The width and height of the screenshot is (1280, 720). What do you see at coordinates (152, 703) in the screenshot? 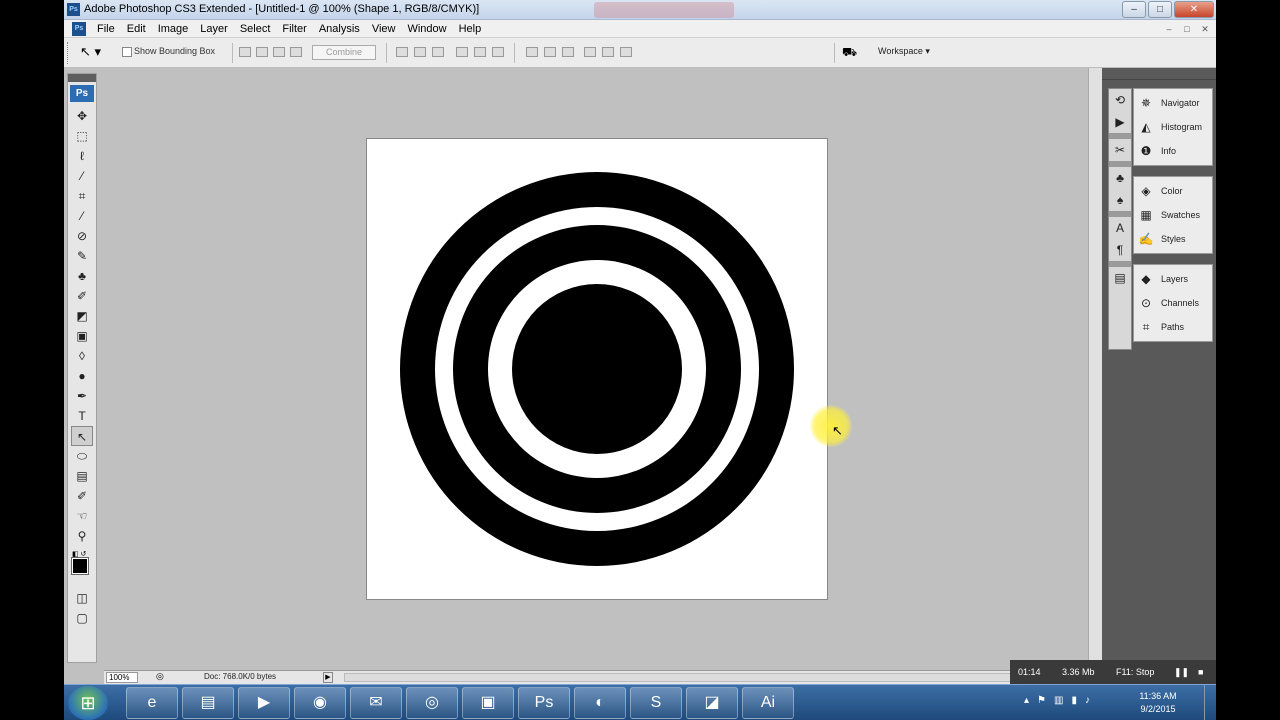
I see `ie-icon: e` at bounding box center [152, 703].